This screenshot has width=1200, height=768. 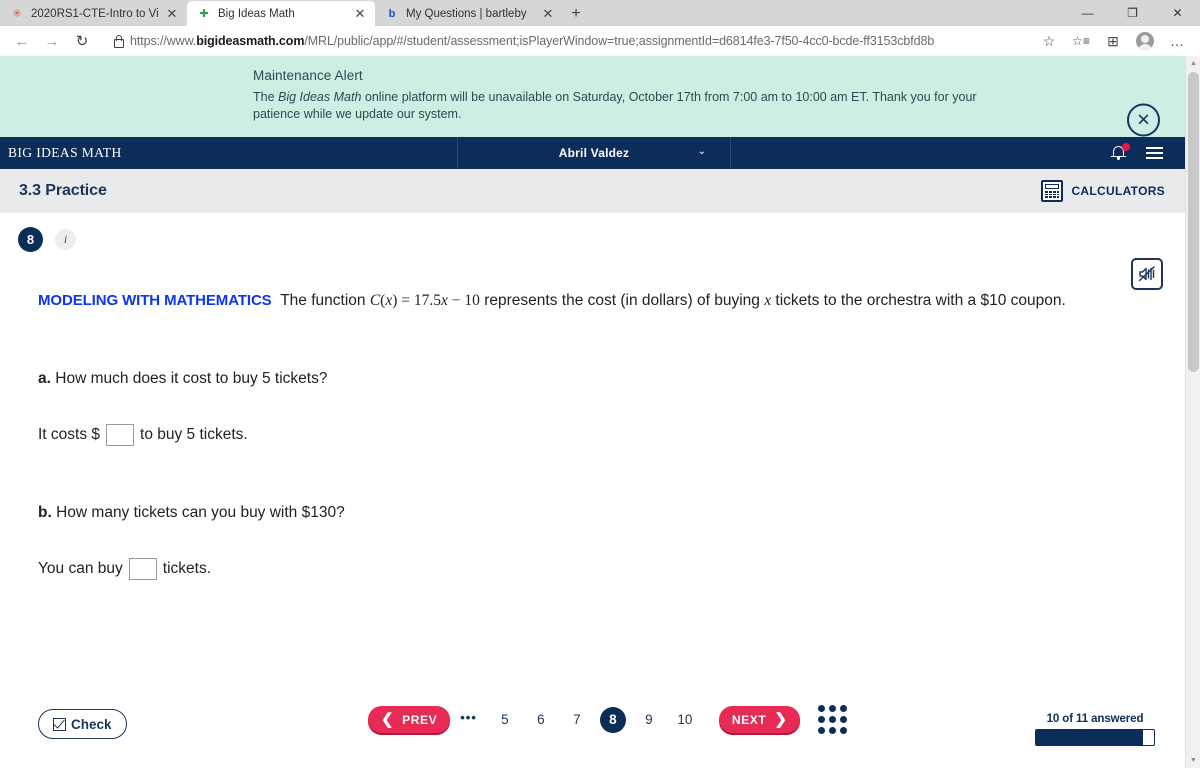 I want to click on part-b-answer-line: You can buy tickets., so click(x=611, y=569).